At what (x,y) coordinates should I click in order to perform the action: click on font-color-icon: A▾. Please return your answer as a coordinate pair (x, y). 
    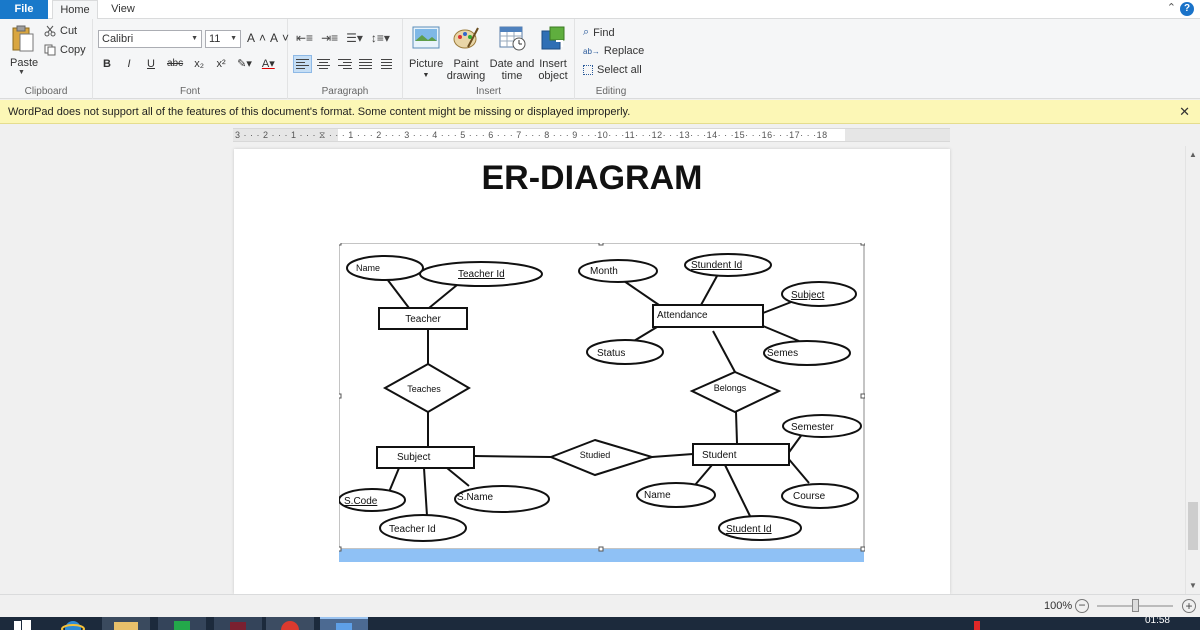
    Looking at the image, I should click on (268, 63).